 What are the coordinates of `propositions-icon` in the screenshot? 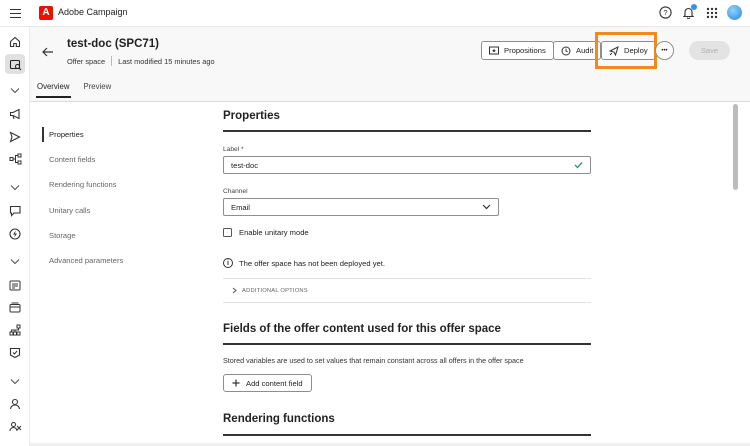 It's located at (494, 50).